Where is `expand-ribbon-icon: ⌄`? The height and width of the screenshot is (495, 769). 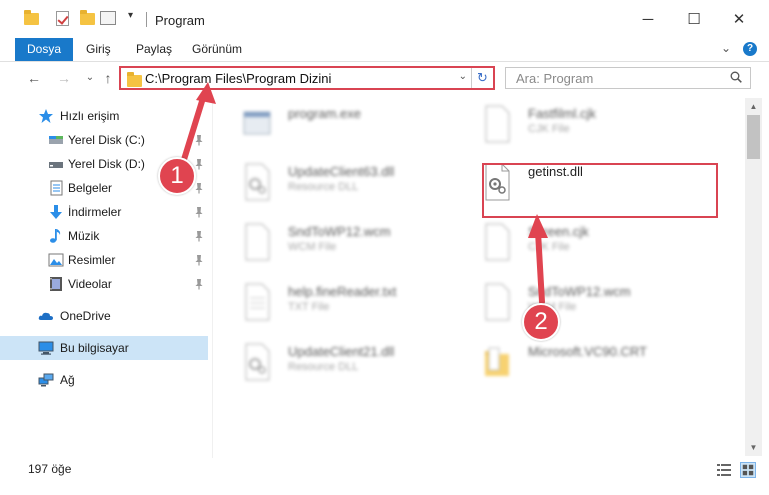
expand-ribbon-icon: ⌄ is located at coordinates (727, 48).